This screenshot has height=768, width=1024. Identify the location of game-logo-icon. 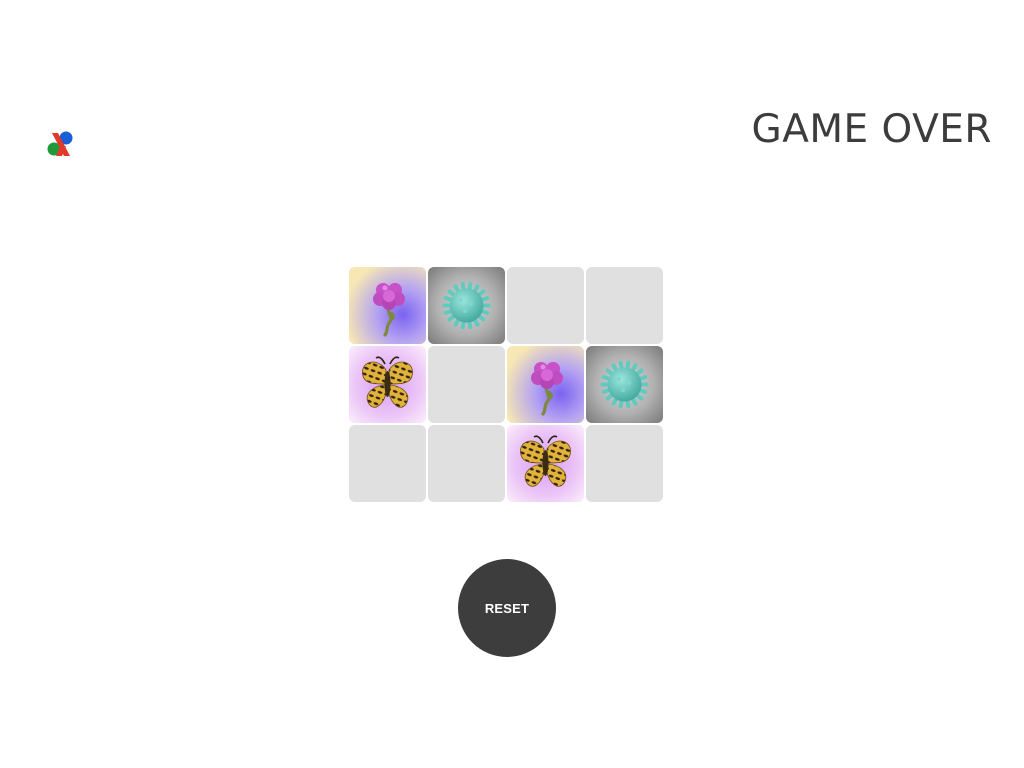
(60, 143).